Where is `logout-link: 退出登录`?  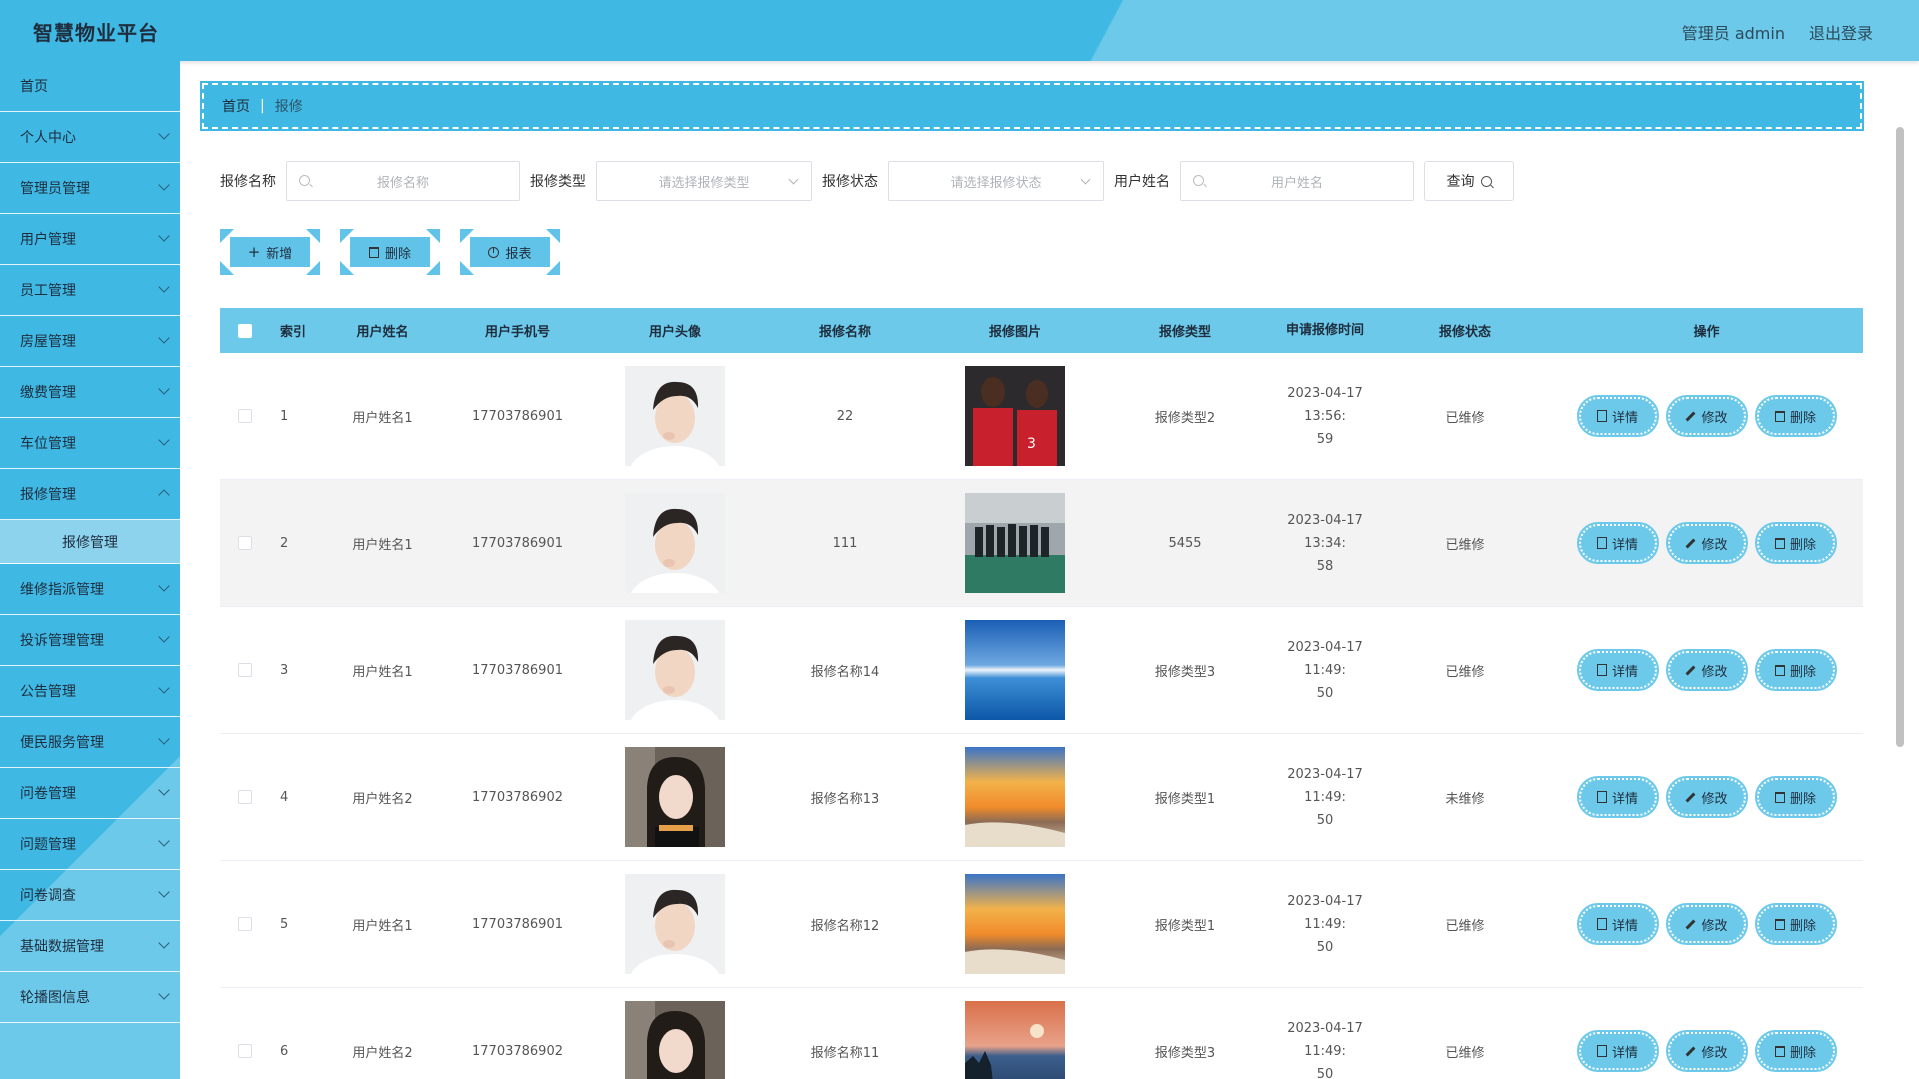 logout-link: 退出登录 is located at coordinates (1841, 32).